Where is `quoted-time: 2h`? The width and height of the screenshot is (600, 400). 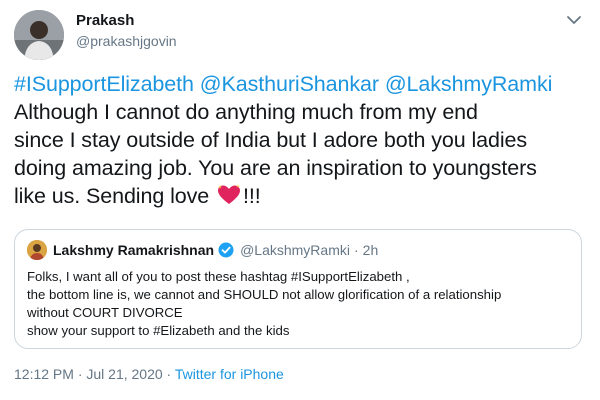
quoted-time: 2h is located at coordinates (370, 250).